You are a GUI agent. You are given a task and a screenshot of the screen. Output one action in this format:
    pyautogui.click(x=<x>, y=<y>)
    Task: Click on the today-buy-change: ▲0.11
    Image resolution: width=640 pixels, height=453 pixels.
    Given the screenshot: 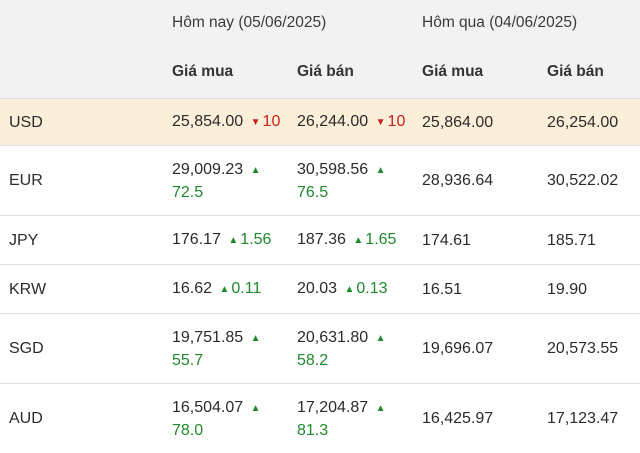 What is the action you would take?
    pyautogui.click(x=239, y=288)
    